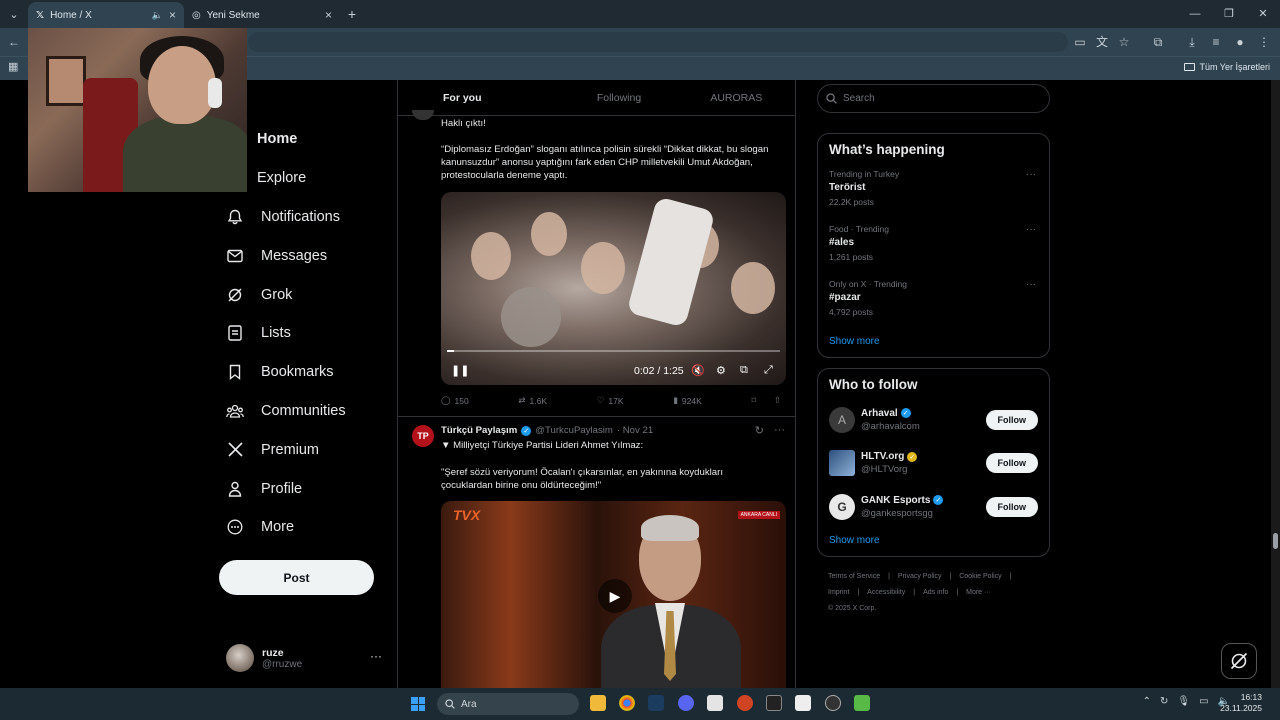 The height and width of the screenshot is (720, 1280). What do you see at coordinates (1183, 701) in the screenshot?
I see `mic-icon: 🎙` at bounding box center [1183, 701].